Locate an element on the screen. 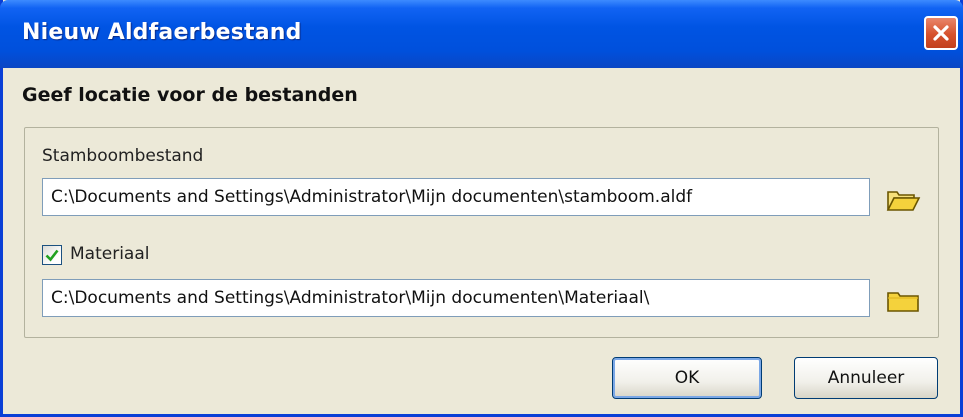 This screenshot has width=963, height=417. close-button is located at coordinates (941, 33).